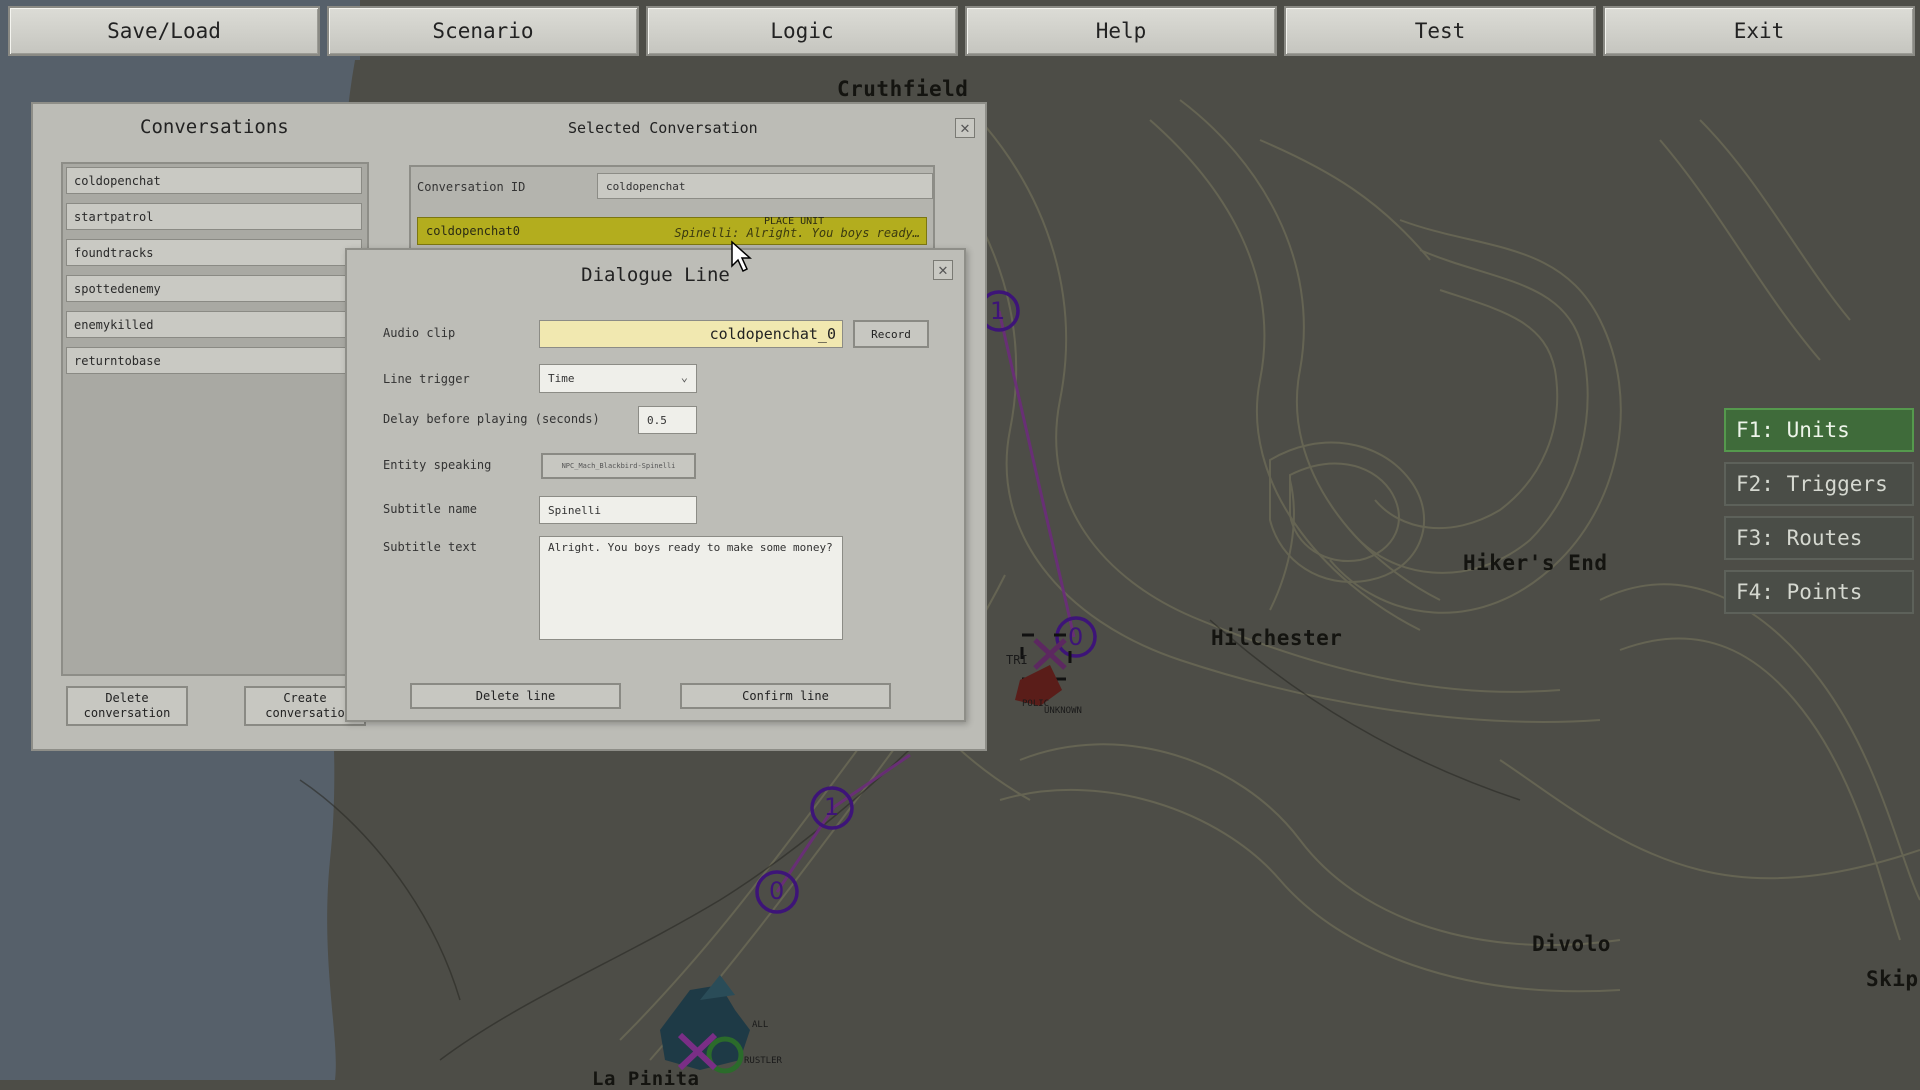 Image resolution: width=1920 pixels, height=1090 pixels. I want to click on list-item: coldopenchat, so click(214, 180).